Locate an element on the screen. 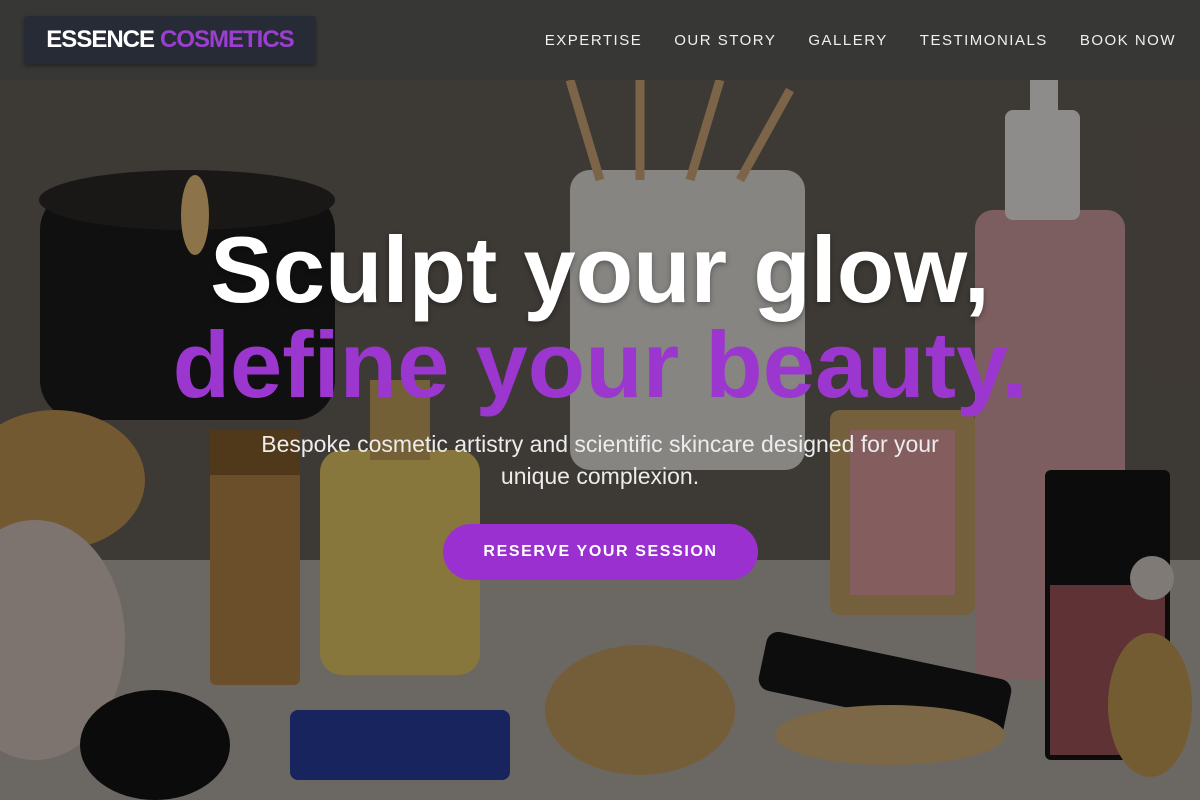  nav-link-gallery: GALLERY is located at coordinates (847, 40).